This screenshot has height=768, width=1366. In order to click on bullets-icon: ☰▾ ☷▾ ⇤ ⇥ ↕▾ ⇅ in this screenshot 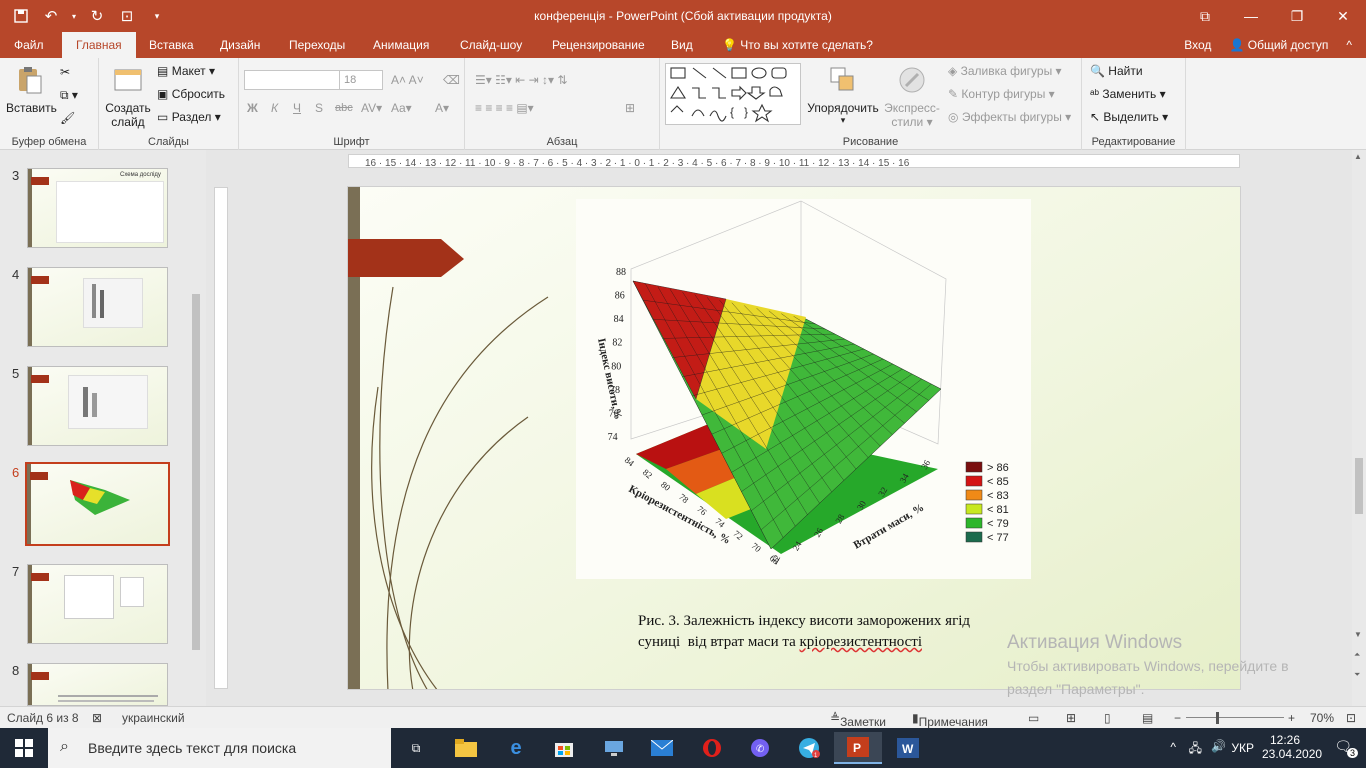, I will do `click(521, 80)`.